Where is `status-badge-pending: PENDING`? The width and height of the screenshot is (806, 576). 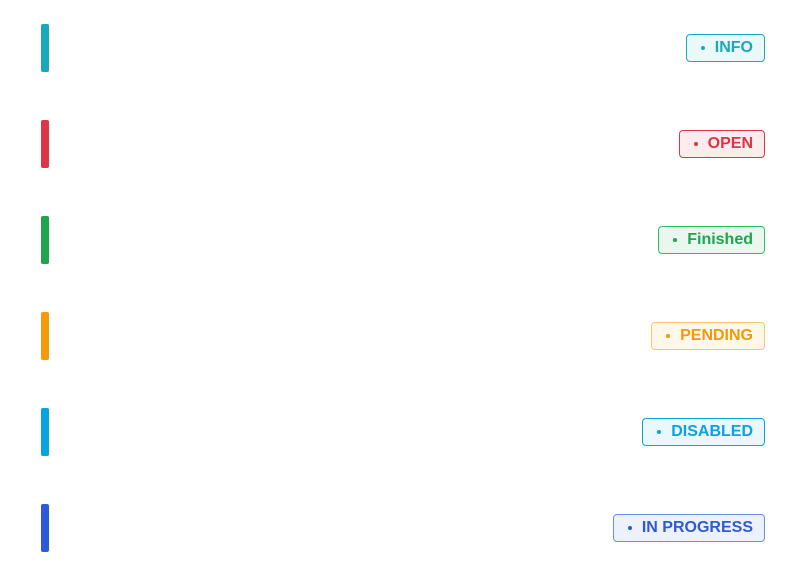 status-badge-pending: PENDING is located at coordinates (708, 336).